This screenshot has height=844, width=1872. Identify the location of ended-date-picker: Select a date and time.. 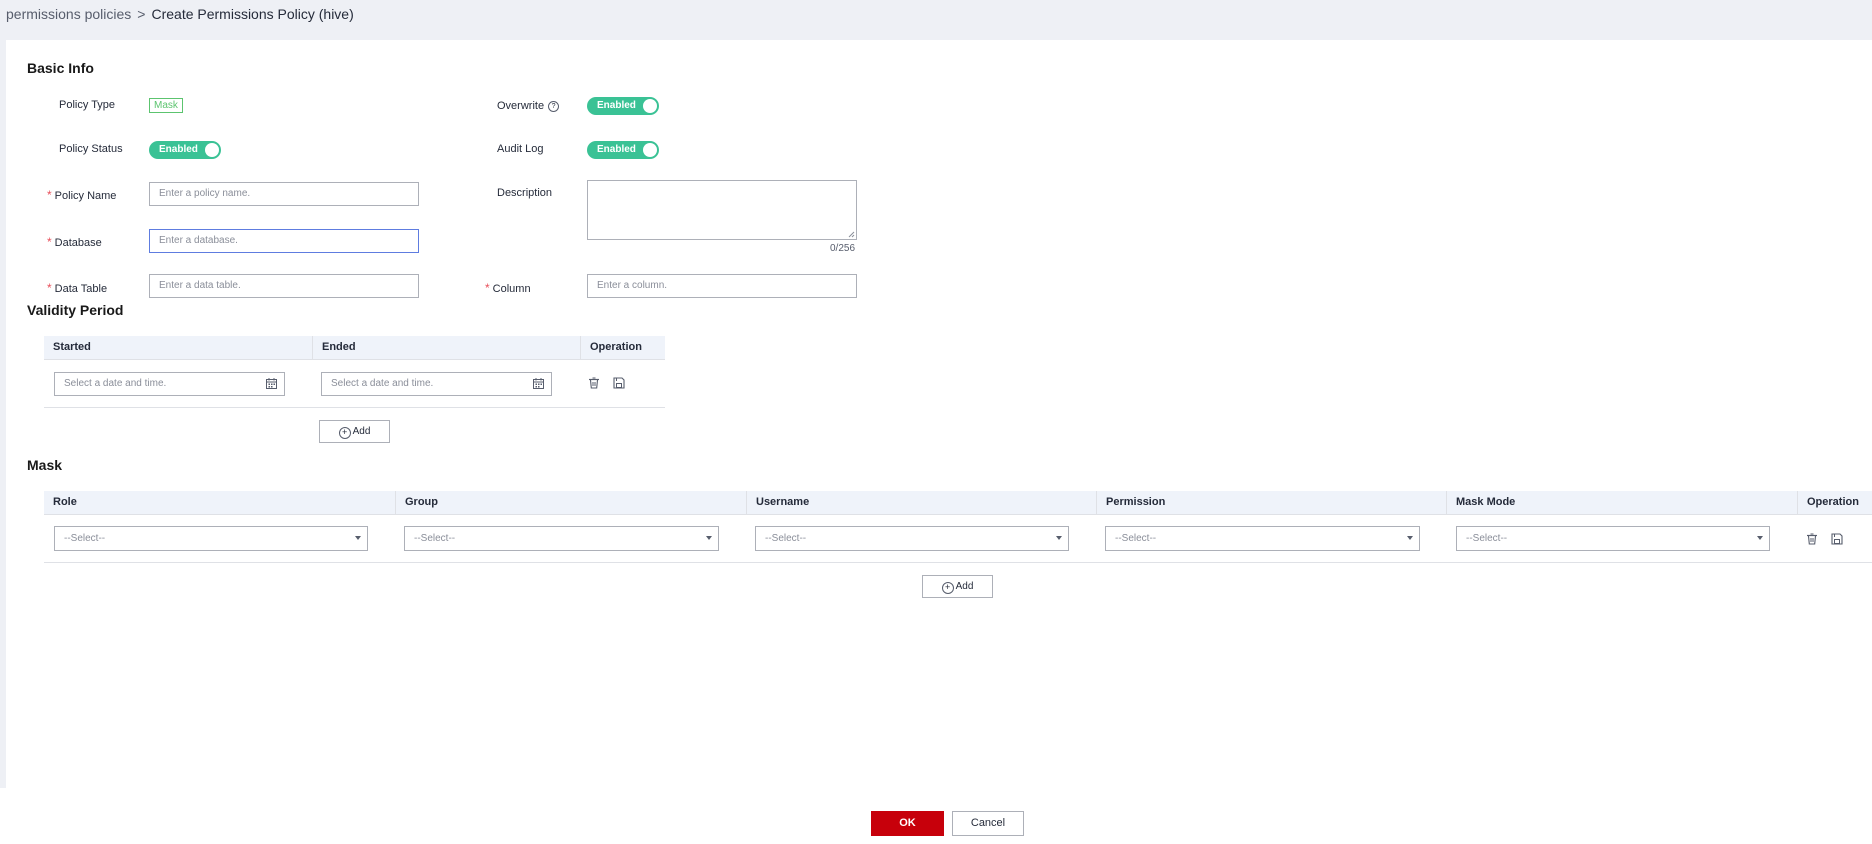
(436, 384).